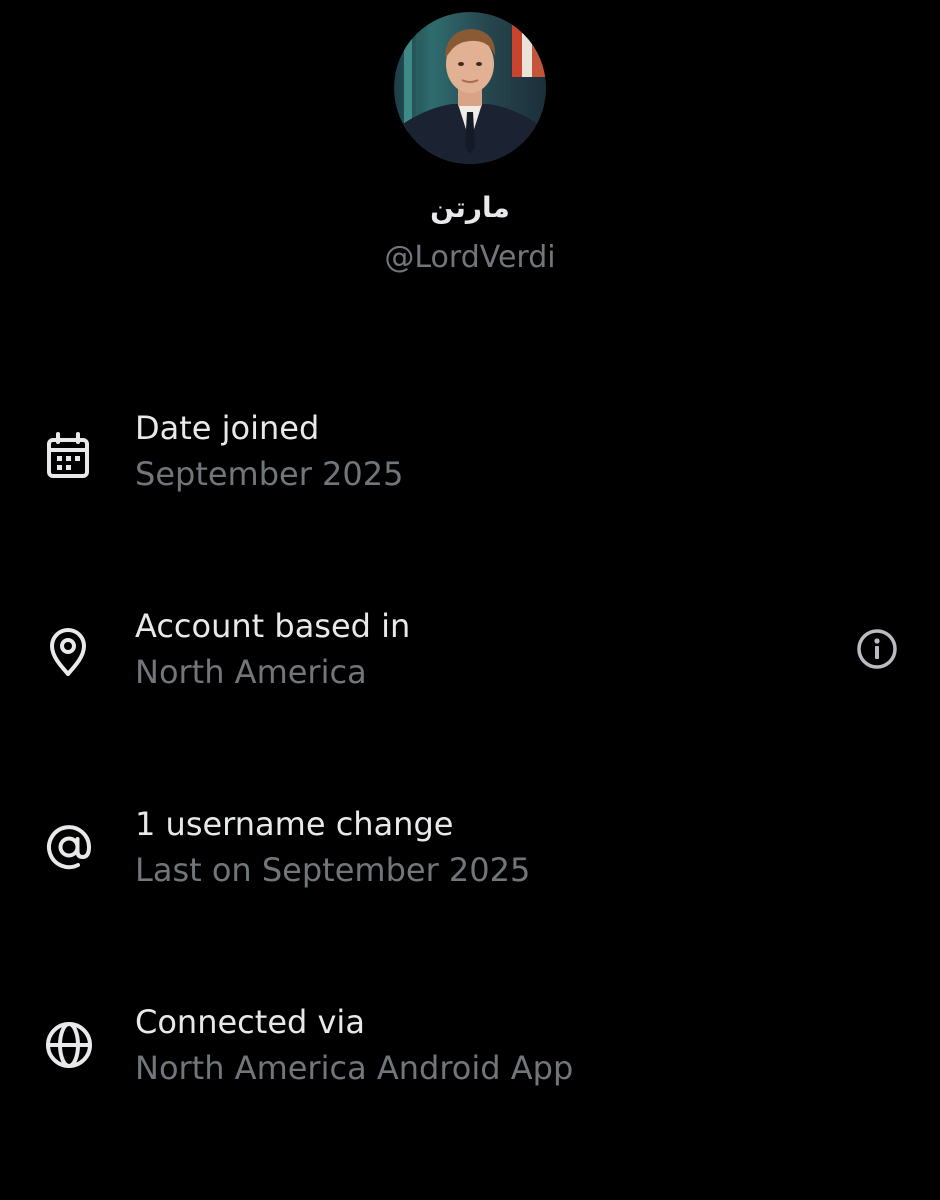 This screenshot has width=940, height=1200. What do you see at coordinates (273, 626) in the screenshot?
I see `account-location-label: Account based in` at bounding box center [273, 626].